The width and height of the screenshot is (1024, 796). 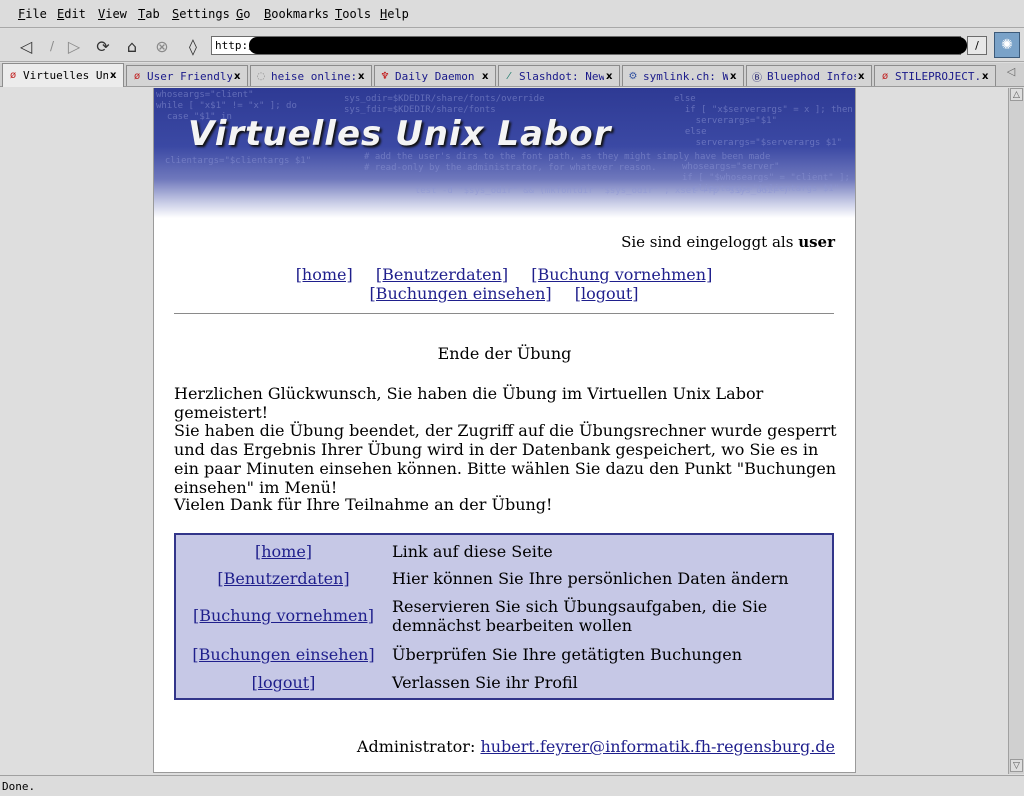 I want to click on divider, so click(x=504, y=313).